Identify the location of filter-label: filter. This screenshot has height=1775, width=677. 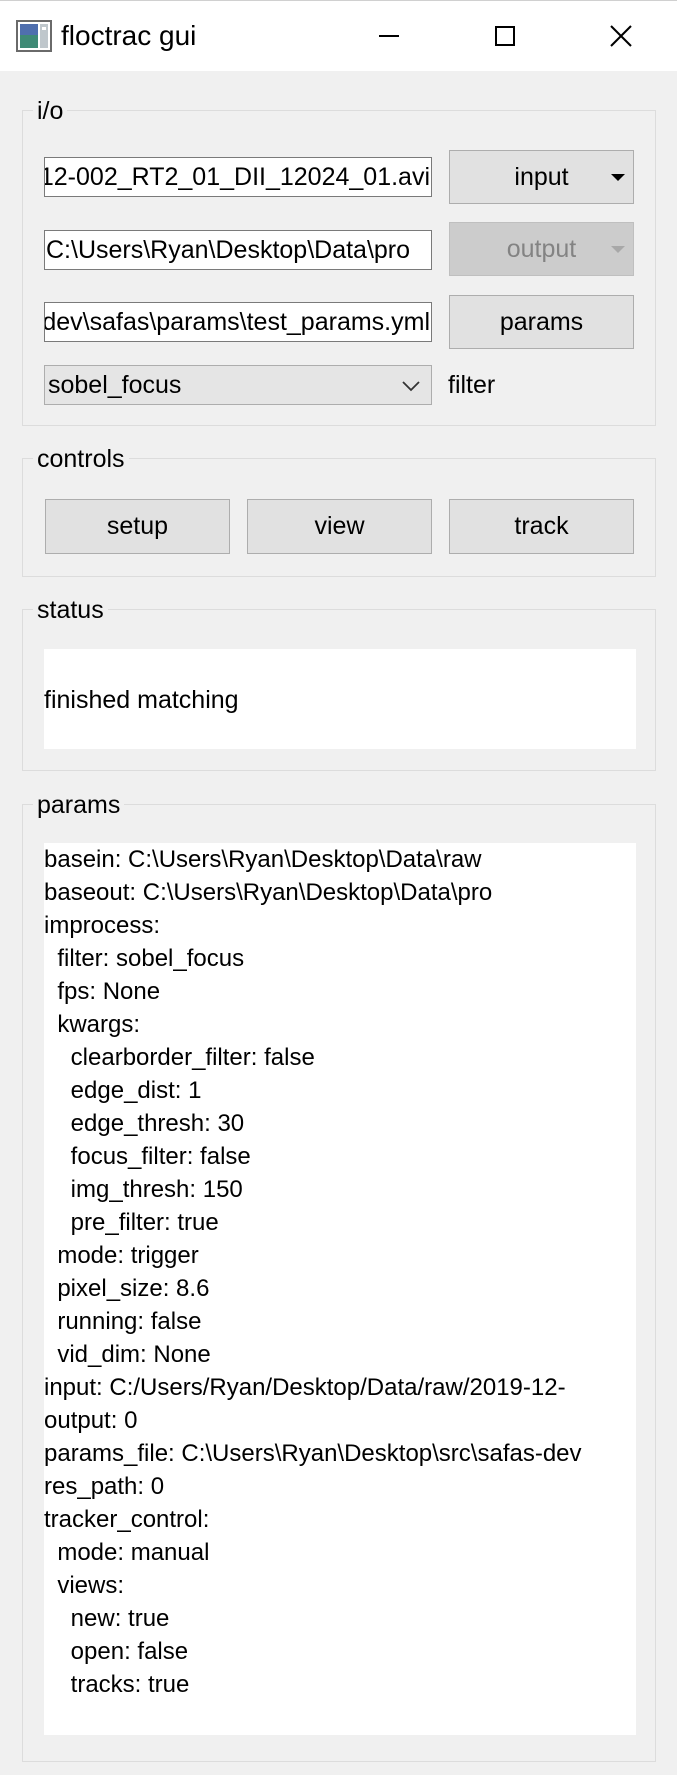
(472, 385).